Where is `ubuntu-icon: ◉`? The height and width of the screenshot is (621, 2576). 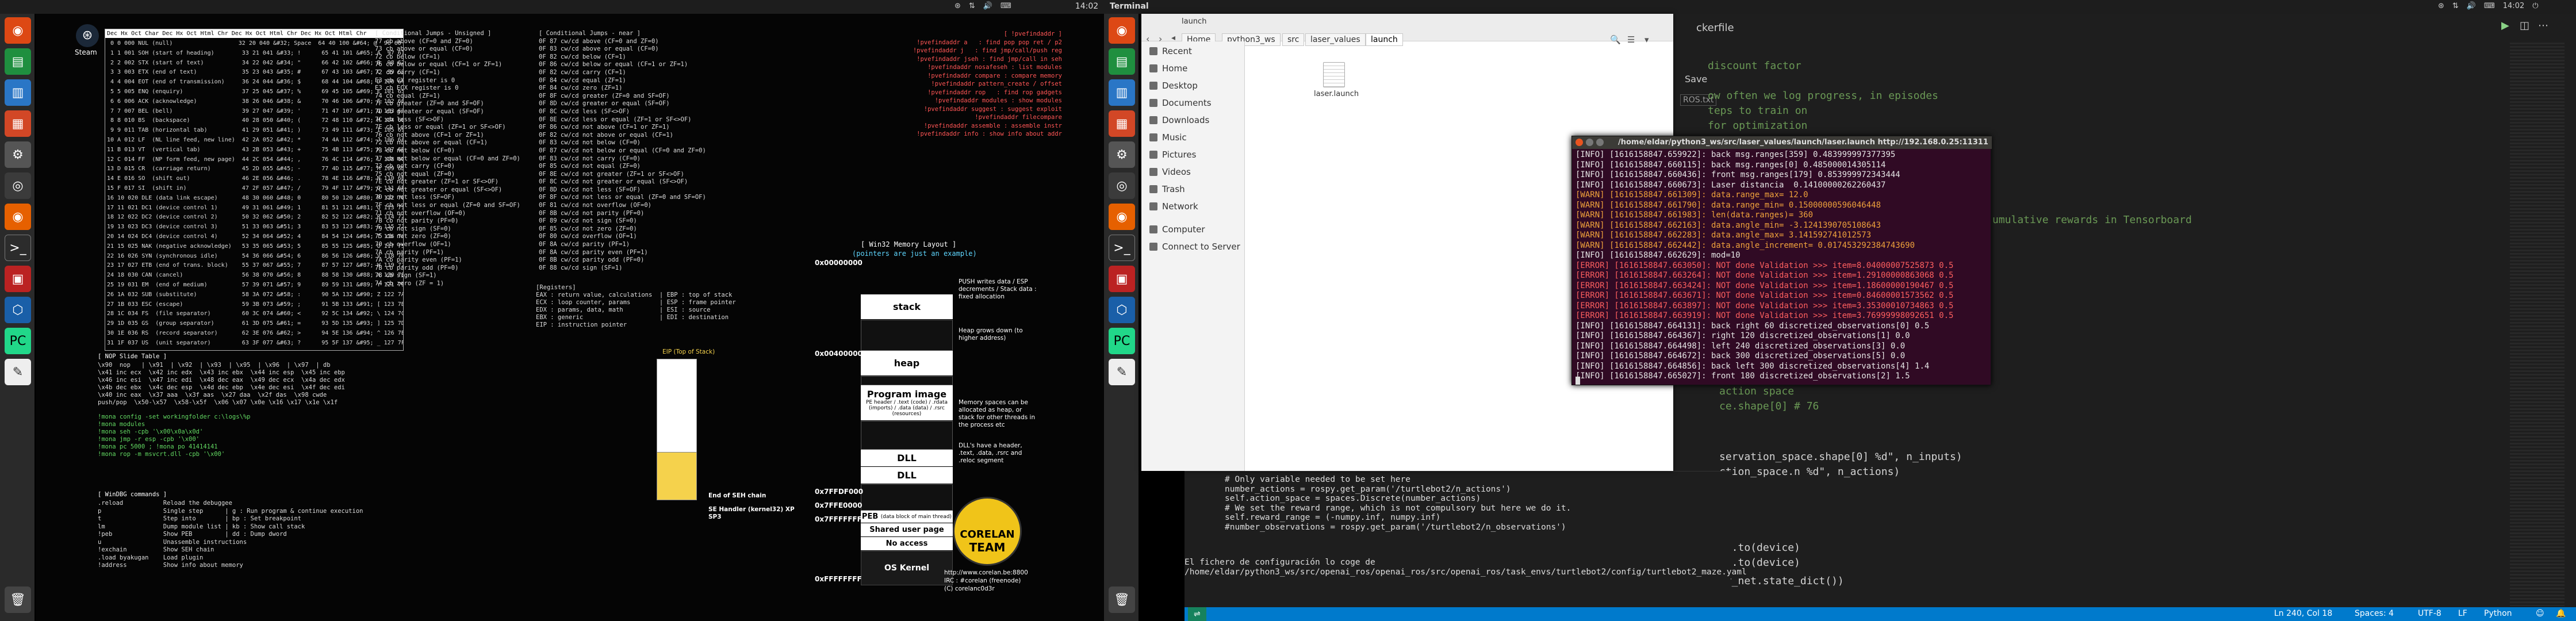 ubuntu-icon: ◉ is located at coordinates (18, 30).